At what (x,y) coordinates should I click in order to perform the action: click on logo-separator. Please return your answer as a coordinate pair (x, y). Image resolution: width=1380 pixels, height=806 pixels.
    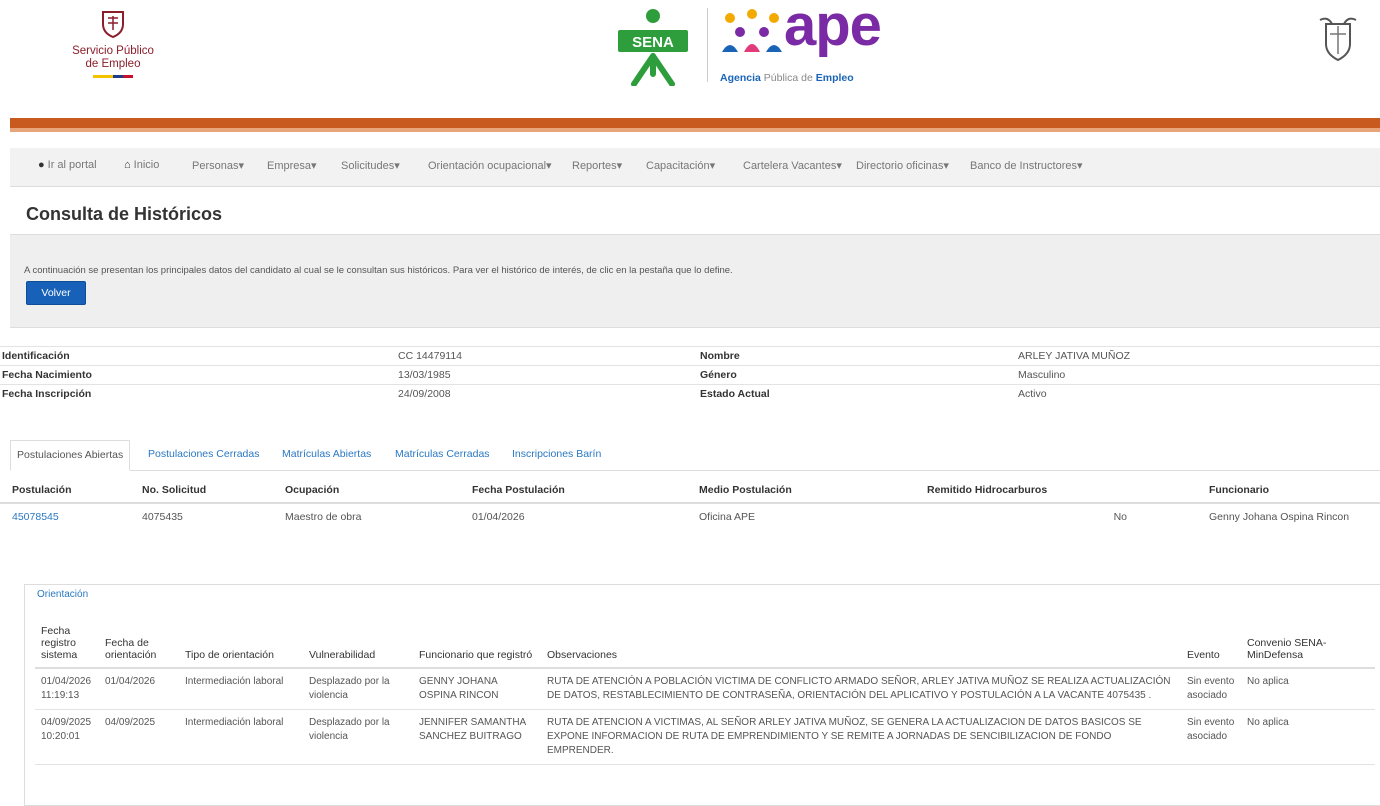
    Looking at the image, I should click on (707, 45).